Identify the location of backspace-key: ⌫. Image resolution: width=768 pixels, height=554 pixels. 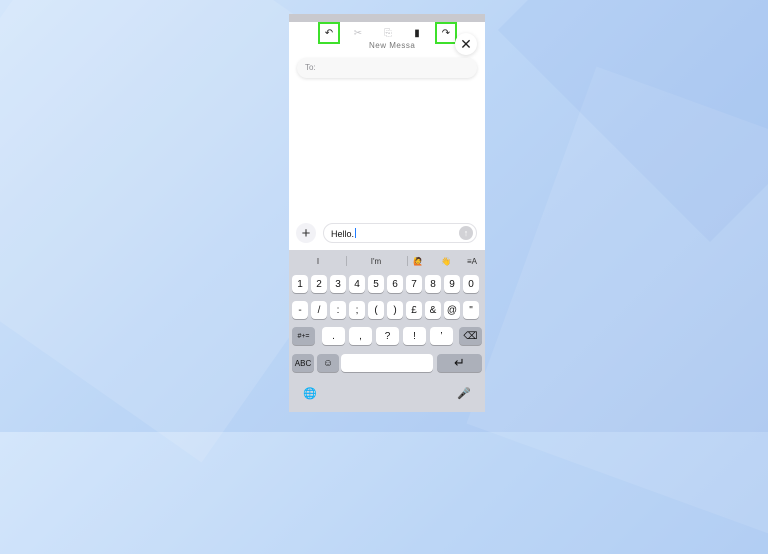
(470, 336).